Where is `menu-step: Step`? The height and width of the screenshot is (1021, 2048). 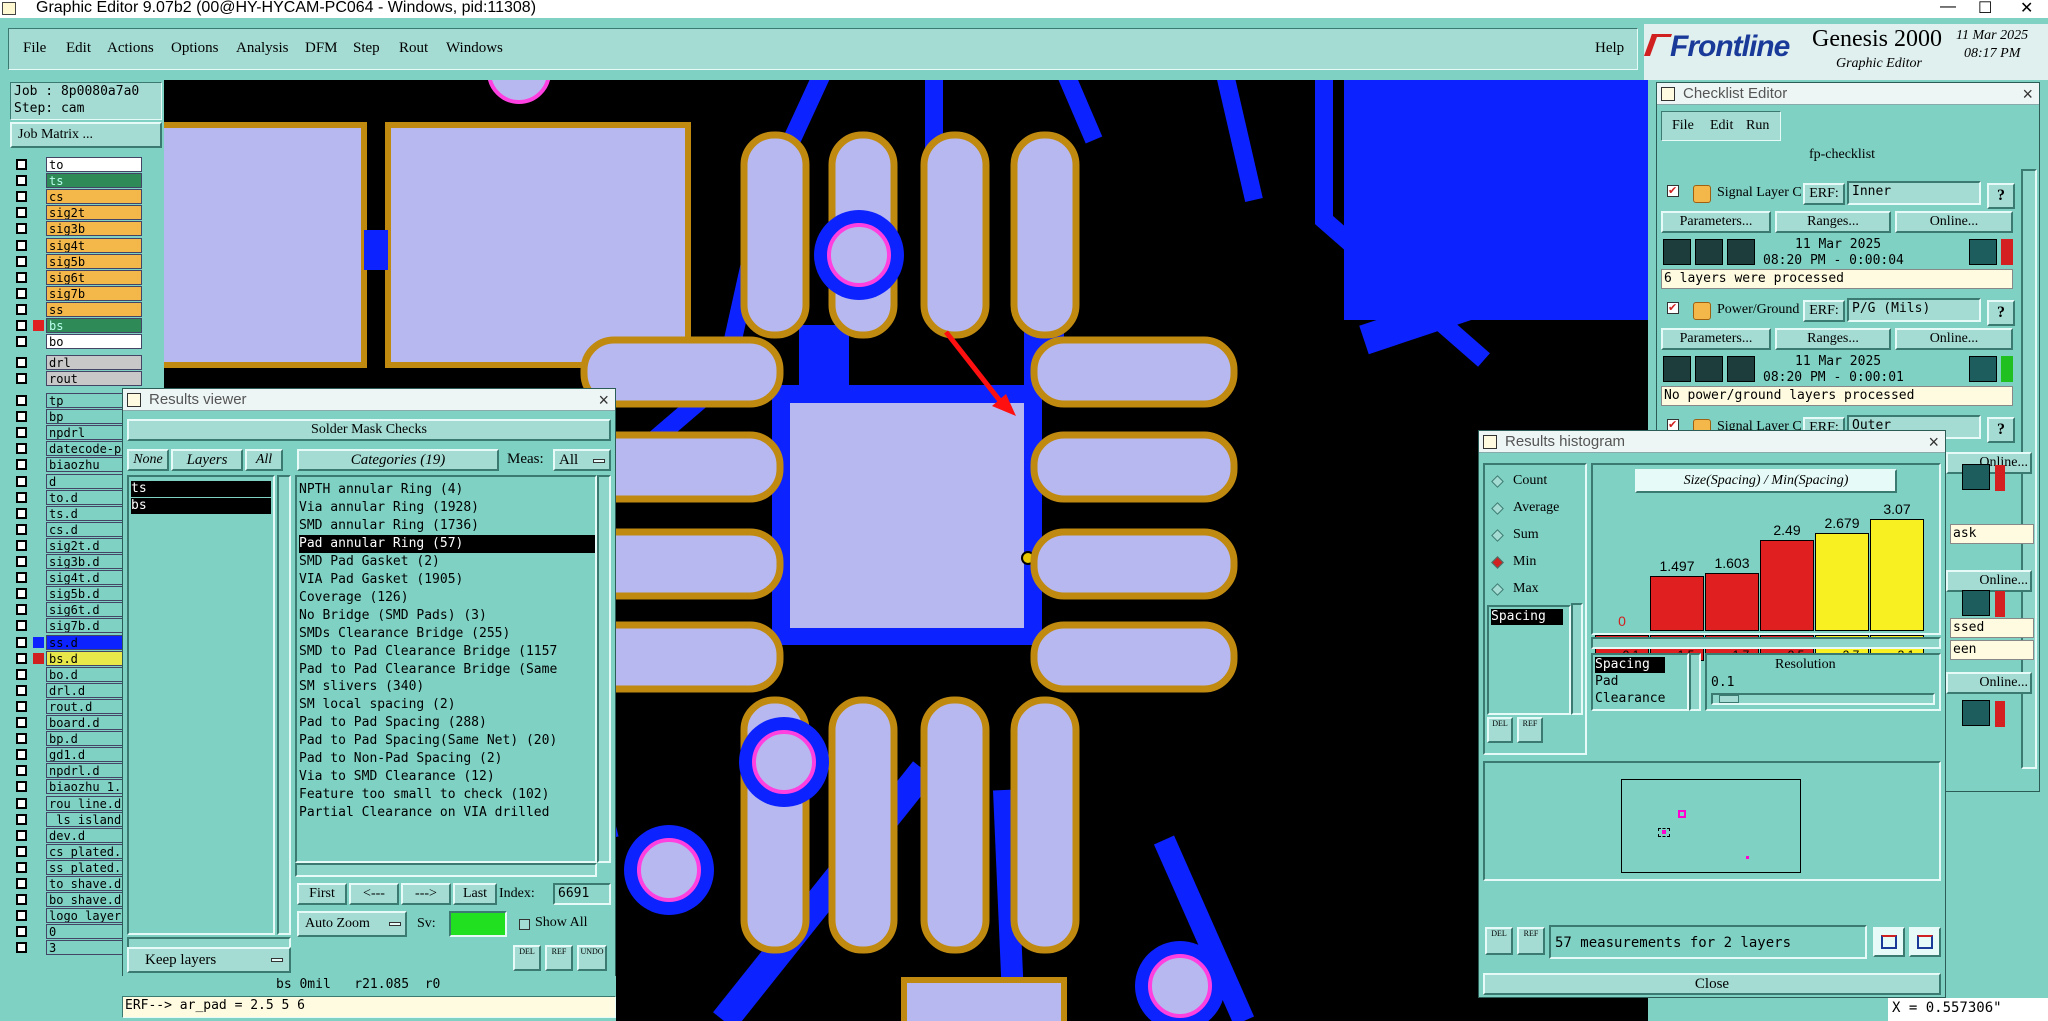
menu-step: Step is located at coordinates (366, 48).